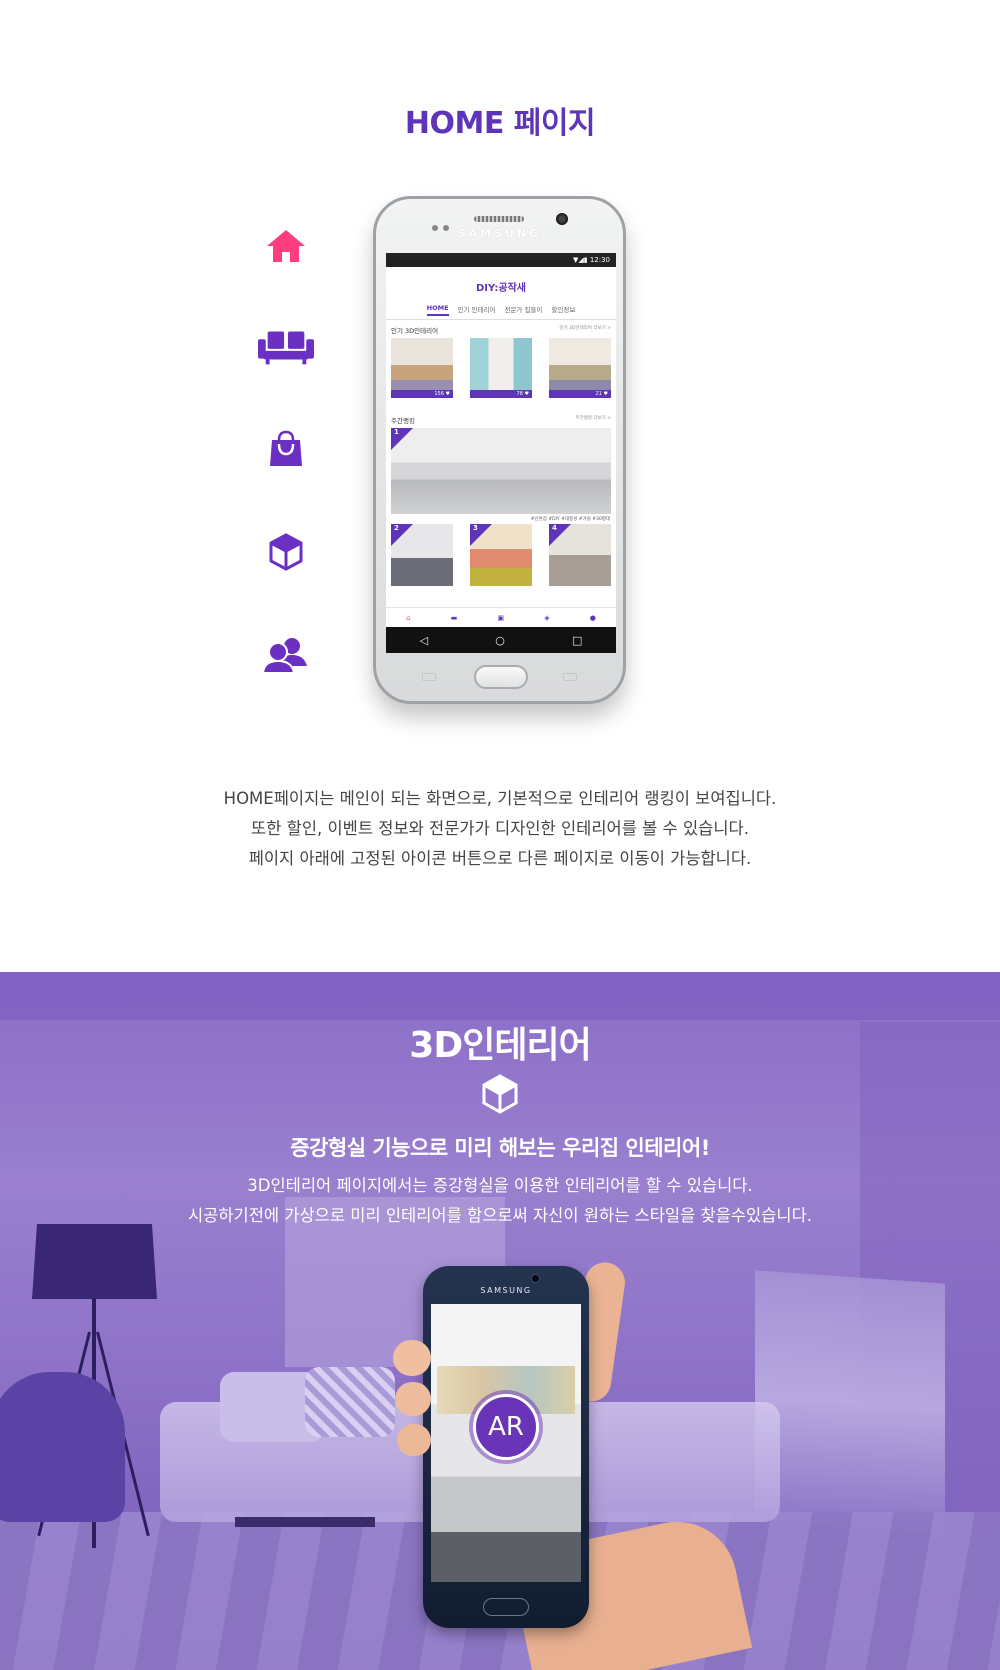 The width and height of the screenshot is (1000, 1670). What do you see at coordinates (506, 1427) in the screenshot?
I see `ar-badge: AR` at bounding box center [506, 1427].